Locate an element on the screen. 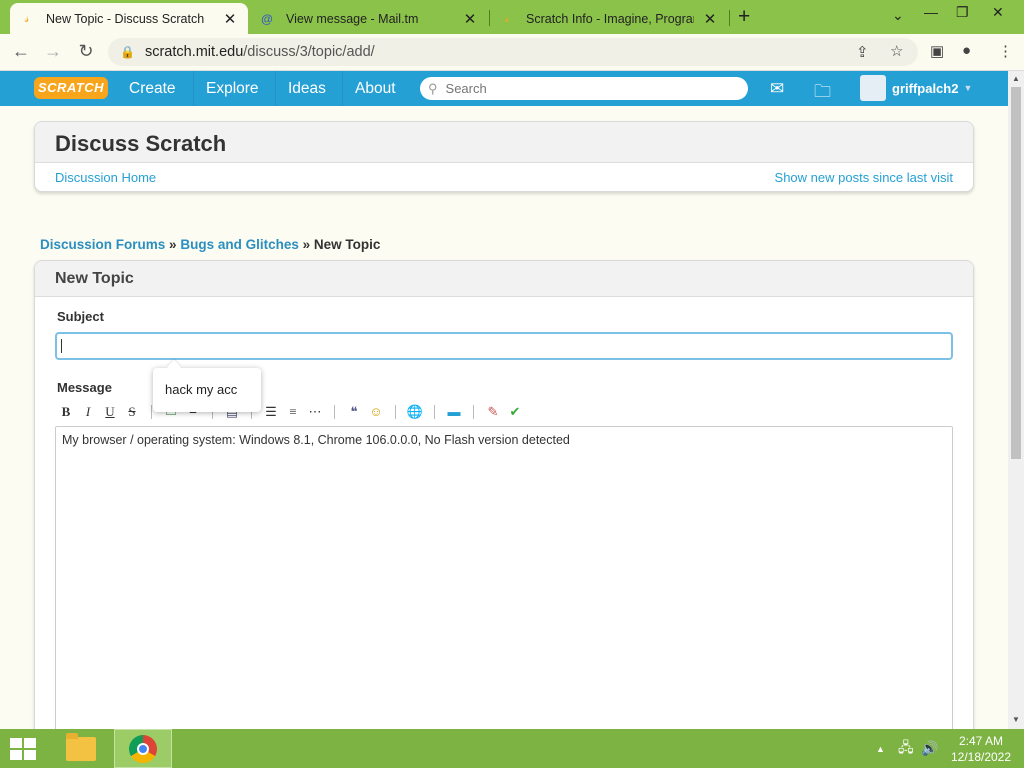 The image size is (1024, 768). nav-about: About is located at coordinates (375, 88).